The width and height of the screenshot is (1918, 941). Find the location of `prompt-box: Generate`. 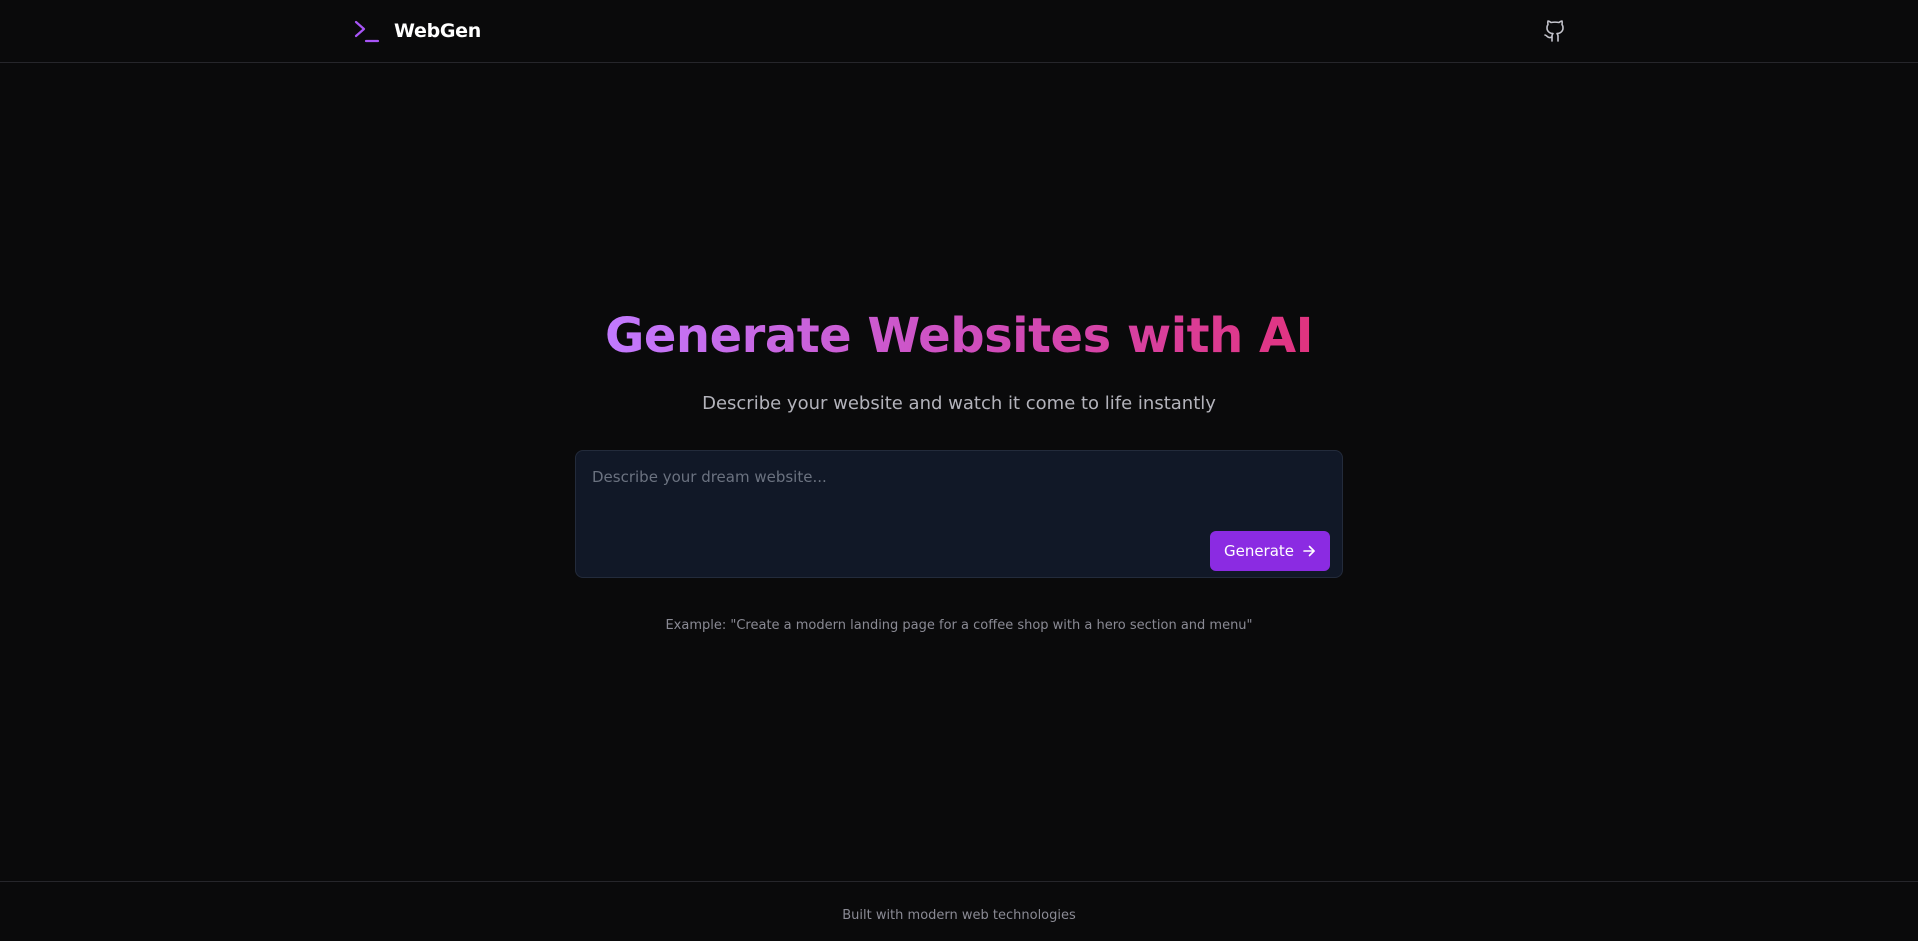

prompt-box: Generate is located at coordinates (959, 514).